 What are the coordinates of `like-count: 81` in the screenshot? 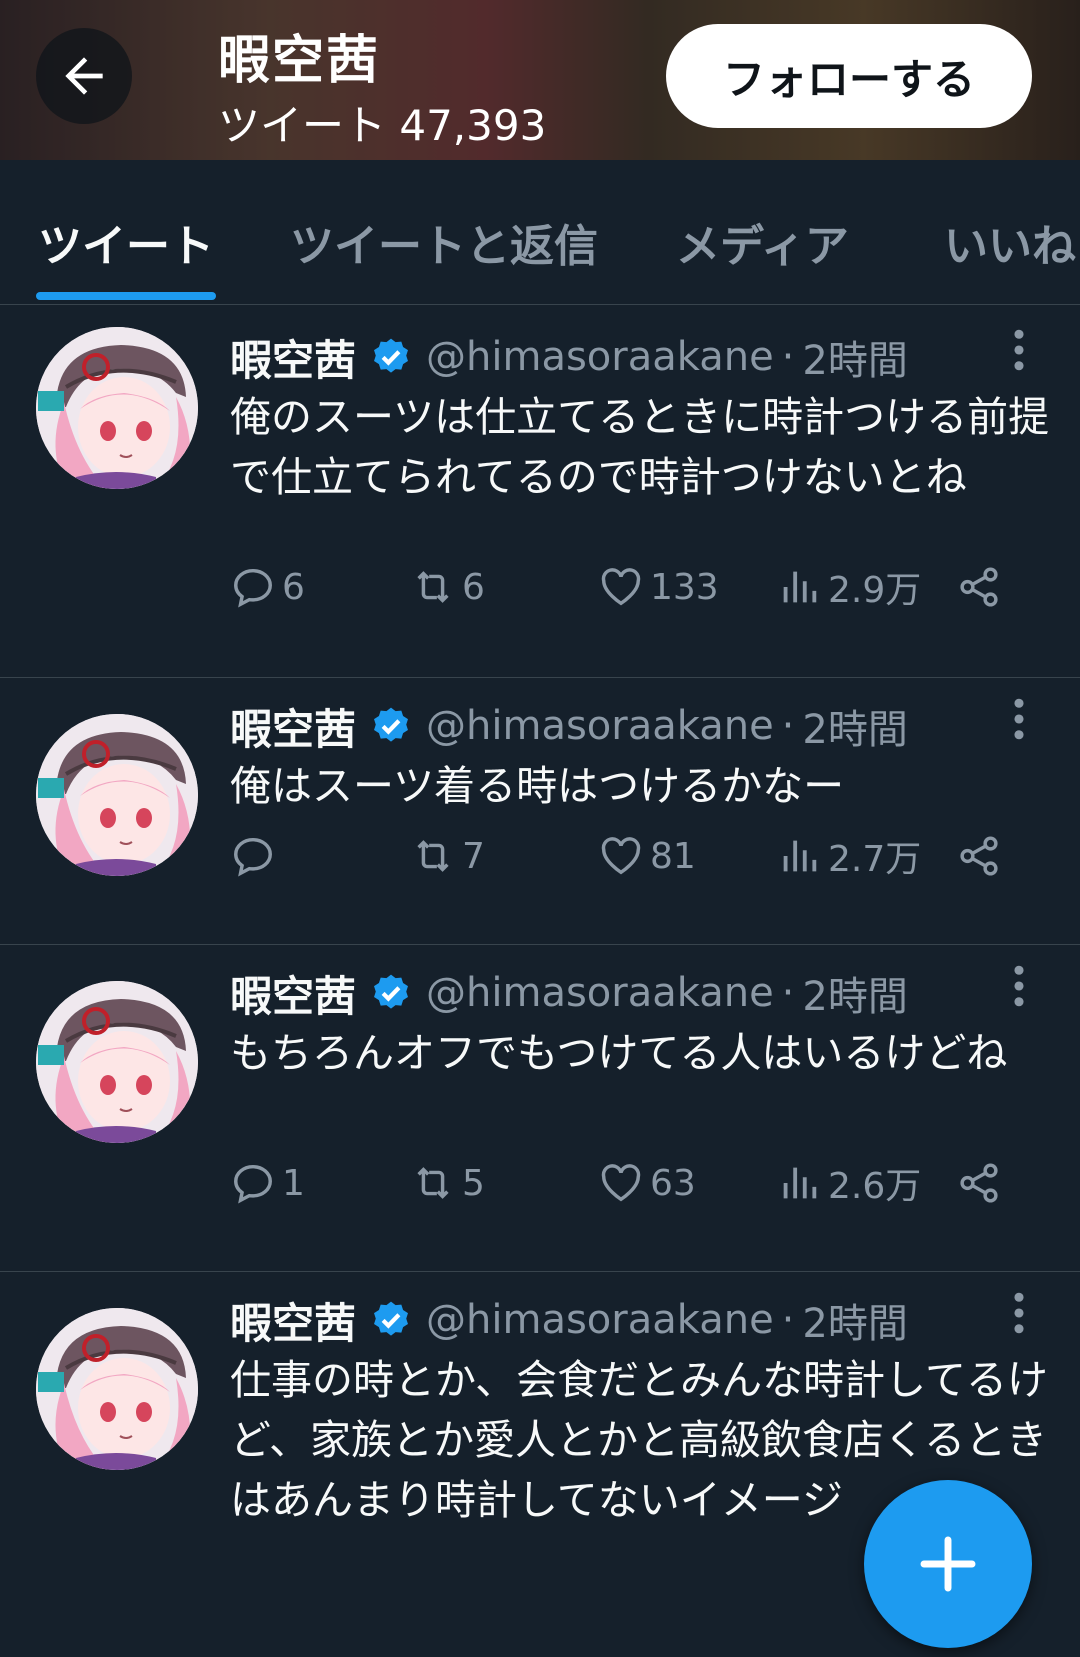 It's located at (673, 856).